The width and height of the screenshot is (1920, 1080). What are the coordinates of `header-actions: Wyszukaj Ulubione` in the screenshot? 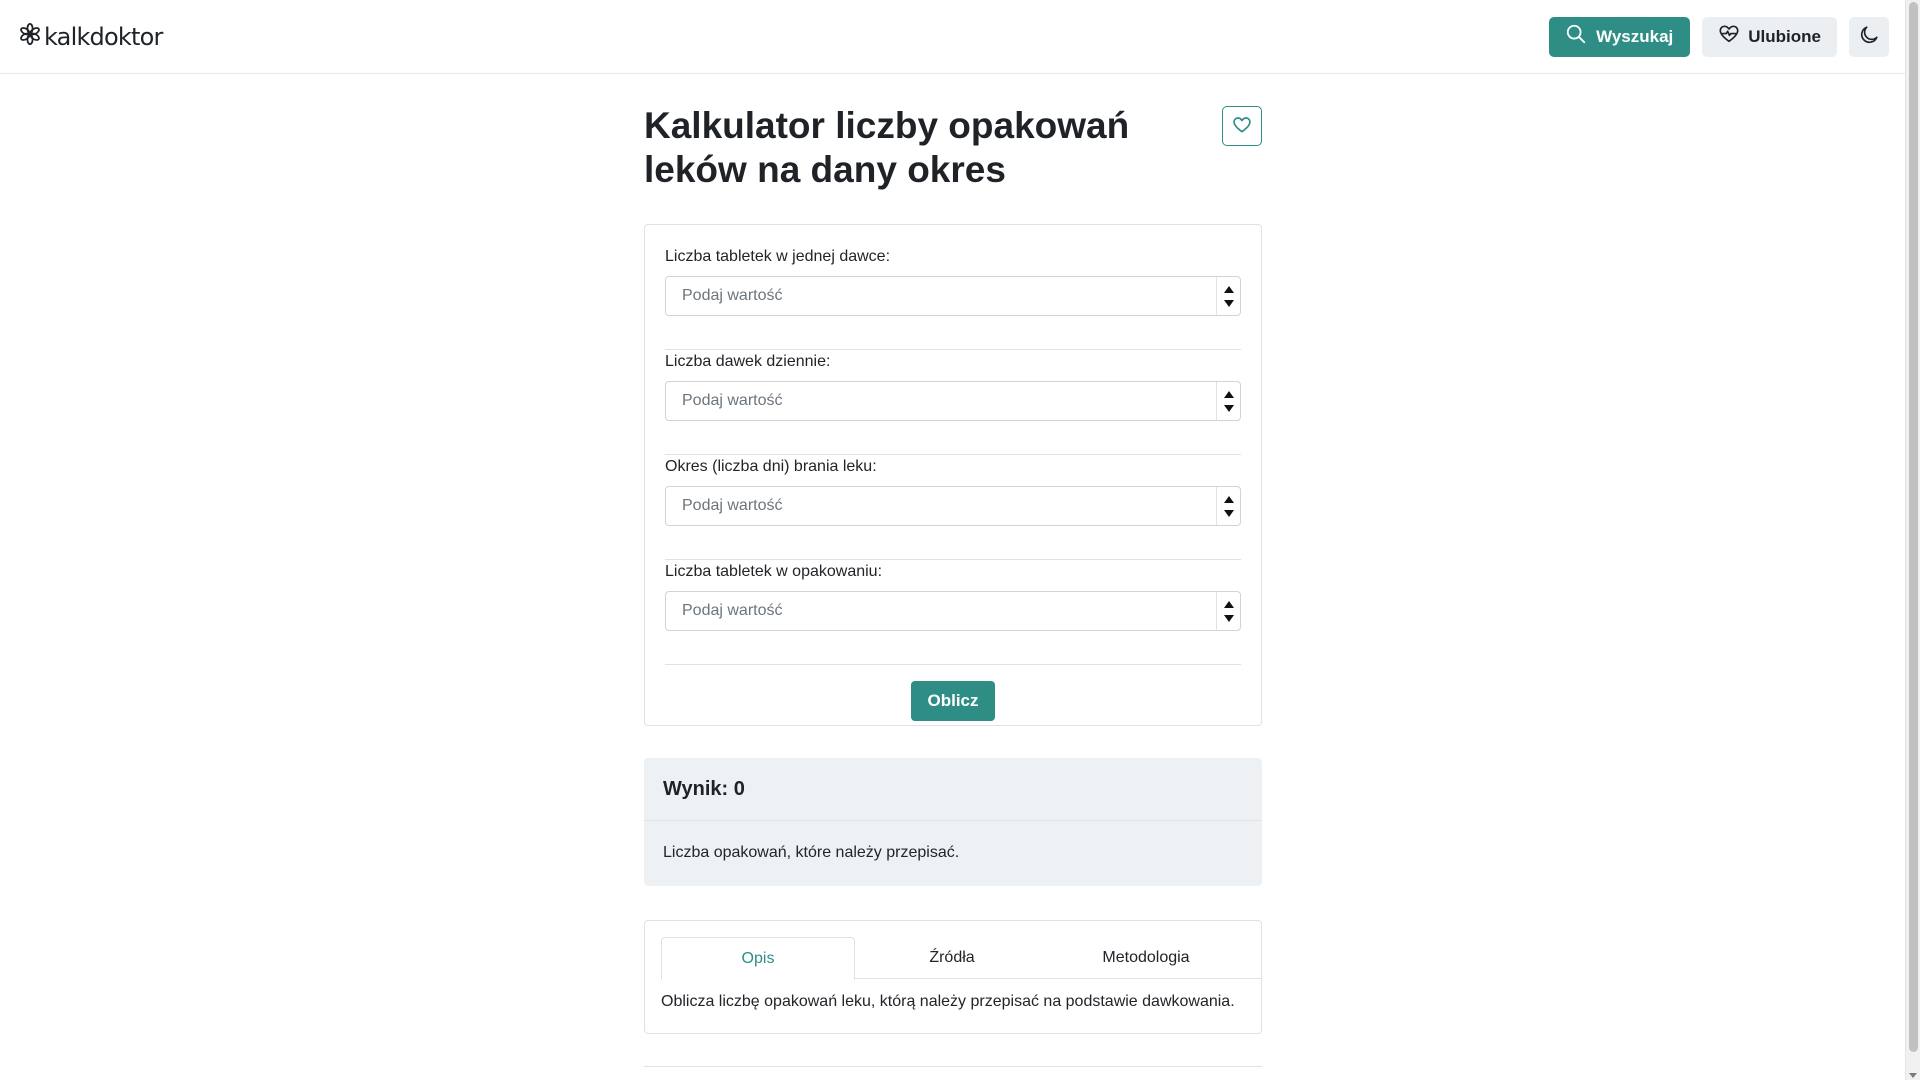 It's located at (1719, 36).